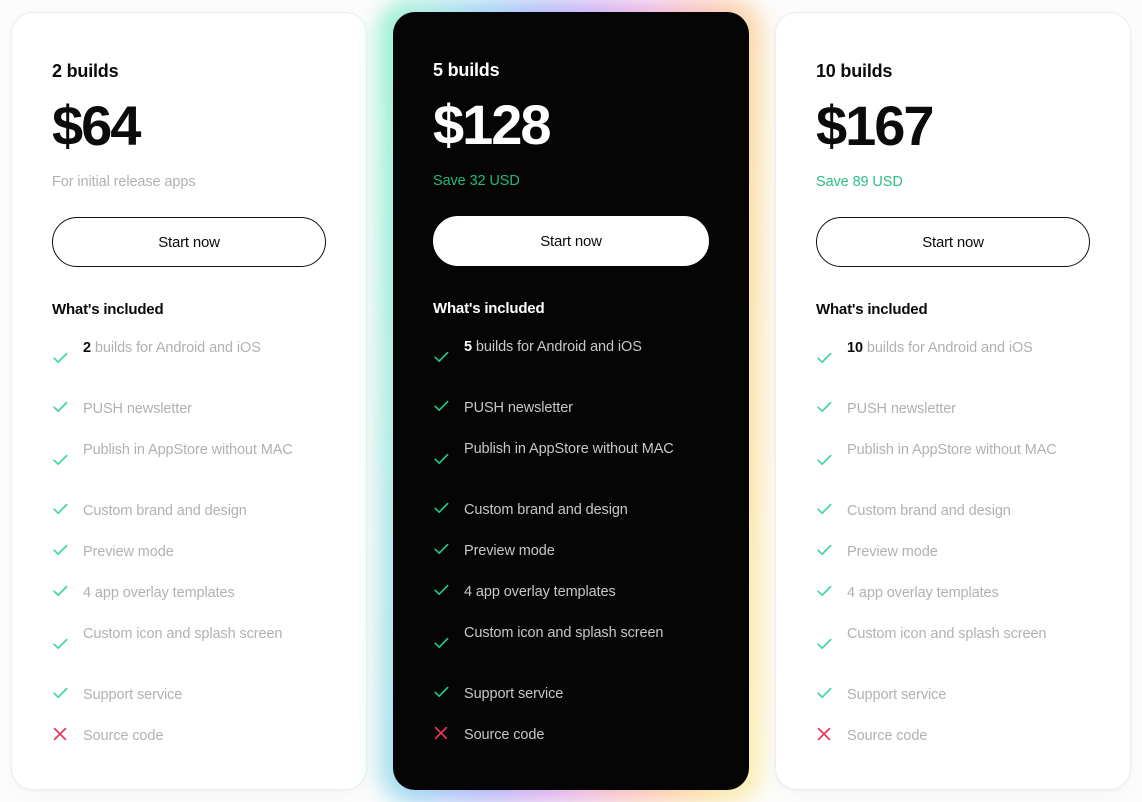 The height and width of the screenshot is (802, 1142). I want to click on feature-emphasis: 10, so click(855, 348).